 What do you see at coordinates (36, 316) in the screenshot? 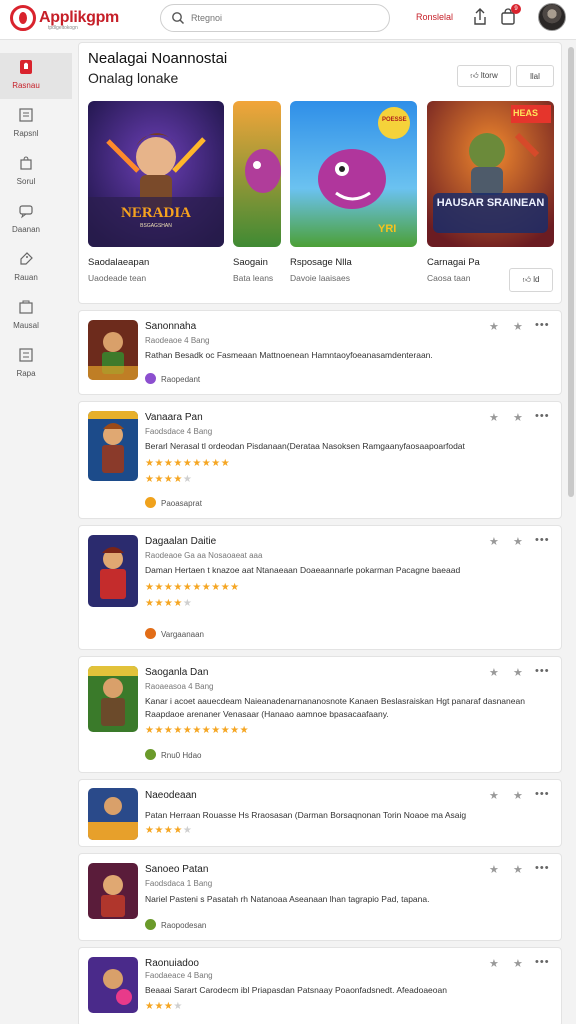
I see `sidebar-item-box: Mausal` at bounding box center [36, 316].